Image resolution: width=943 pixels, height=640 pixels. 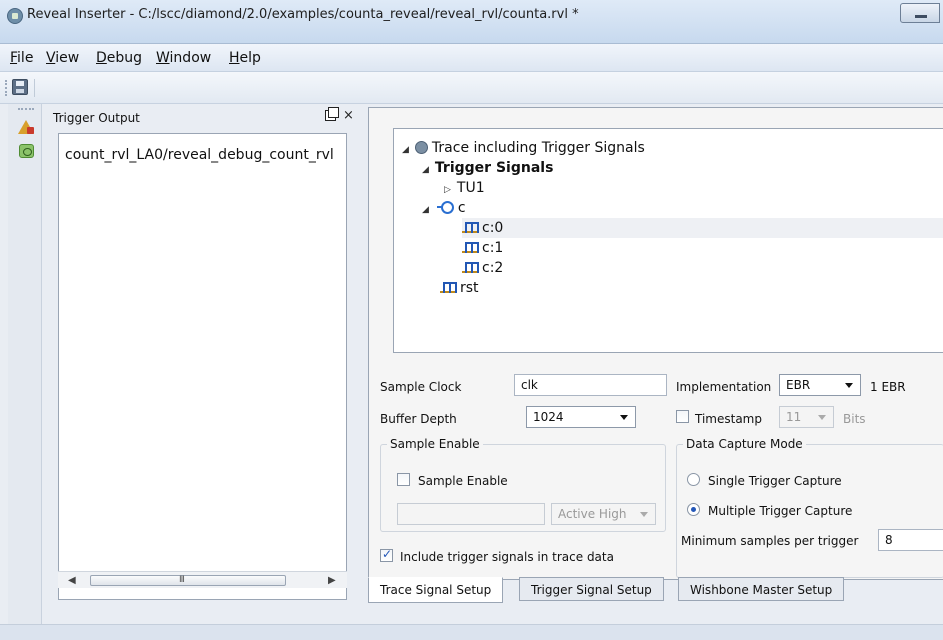 I want to click on float-window-icon, so click(x=332, y=114).